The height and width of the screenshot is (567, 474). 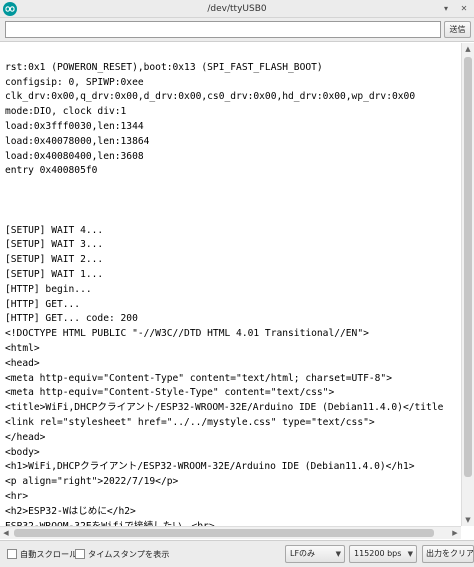 What do you see at coordinates (12, 554) in the screenshot?
I see `autoscroll-checkbox` at bounding box center [12, 554].